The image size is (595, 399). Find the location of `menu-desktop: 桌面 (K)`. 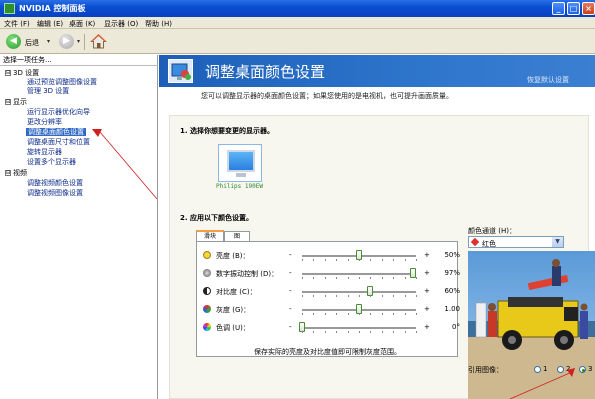

menu-desktop: 桌面 (K) is located at coordinates (82, 24).